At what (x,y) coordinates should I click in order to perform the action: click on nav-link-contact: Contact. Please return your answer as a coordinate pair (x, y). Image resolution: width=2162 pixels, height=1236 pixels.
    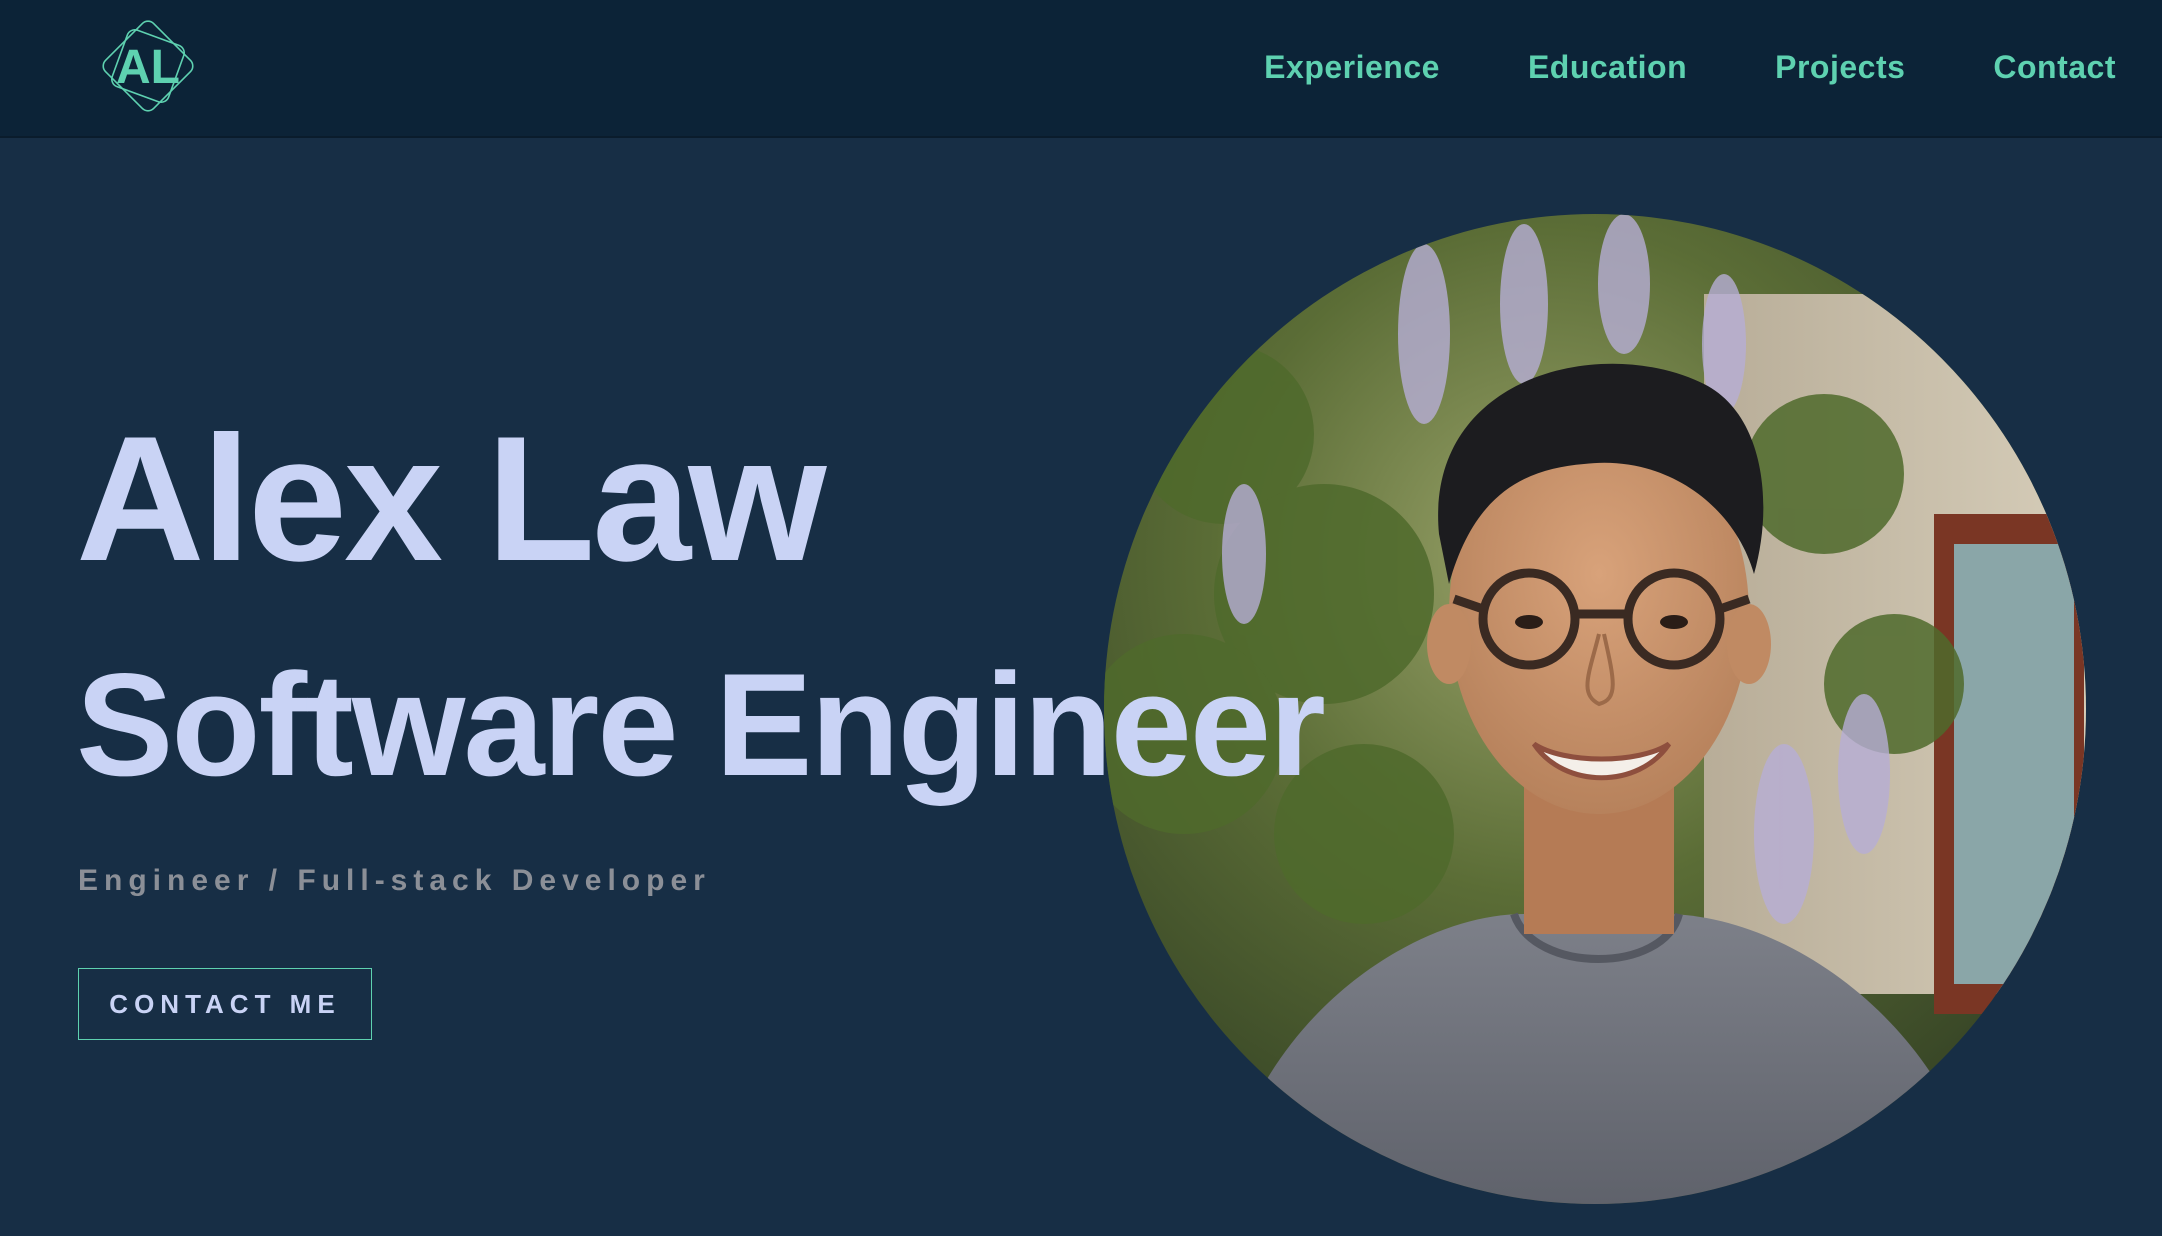
    Looking at the image, I should click on (2054, 67).